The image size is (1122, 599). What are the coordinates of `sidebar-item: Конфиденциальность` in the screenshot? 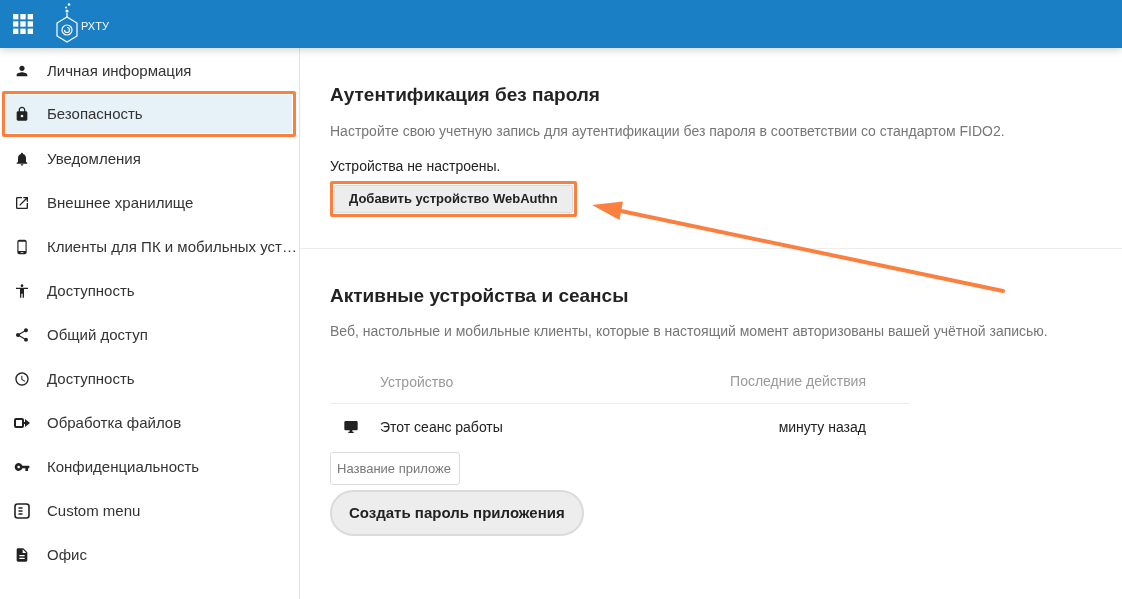 It's located at (149, 467).